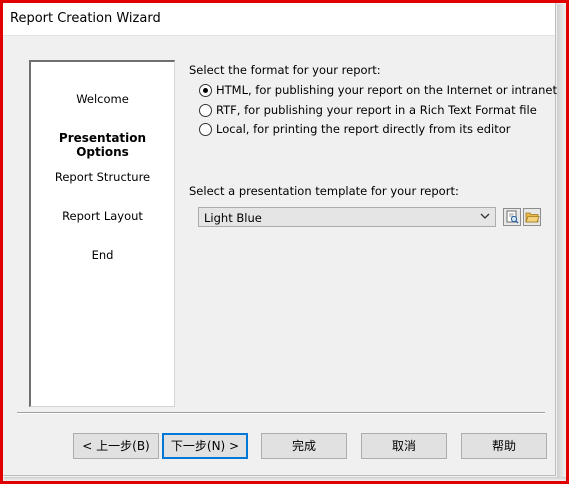 The width and height of the screenshot is (569, 484). I want to click on footer-separator, so click(281, 413).